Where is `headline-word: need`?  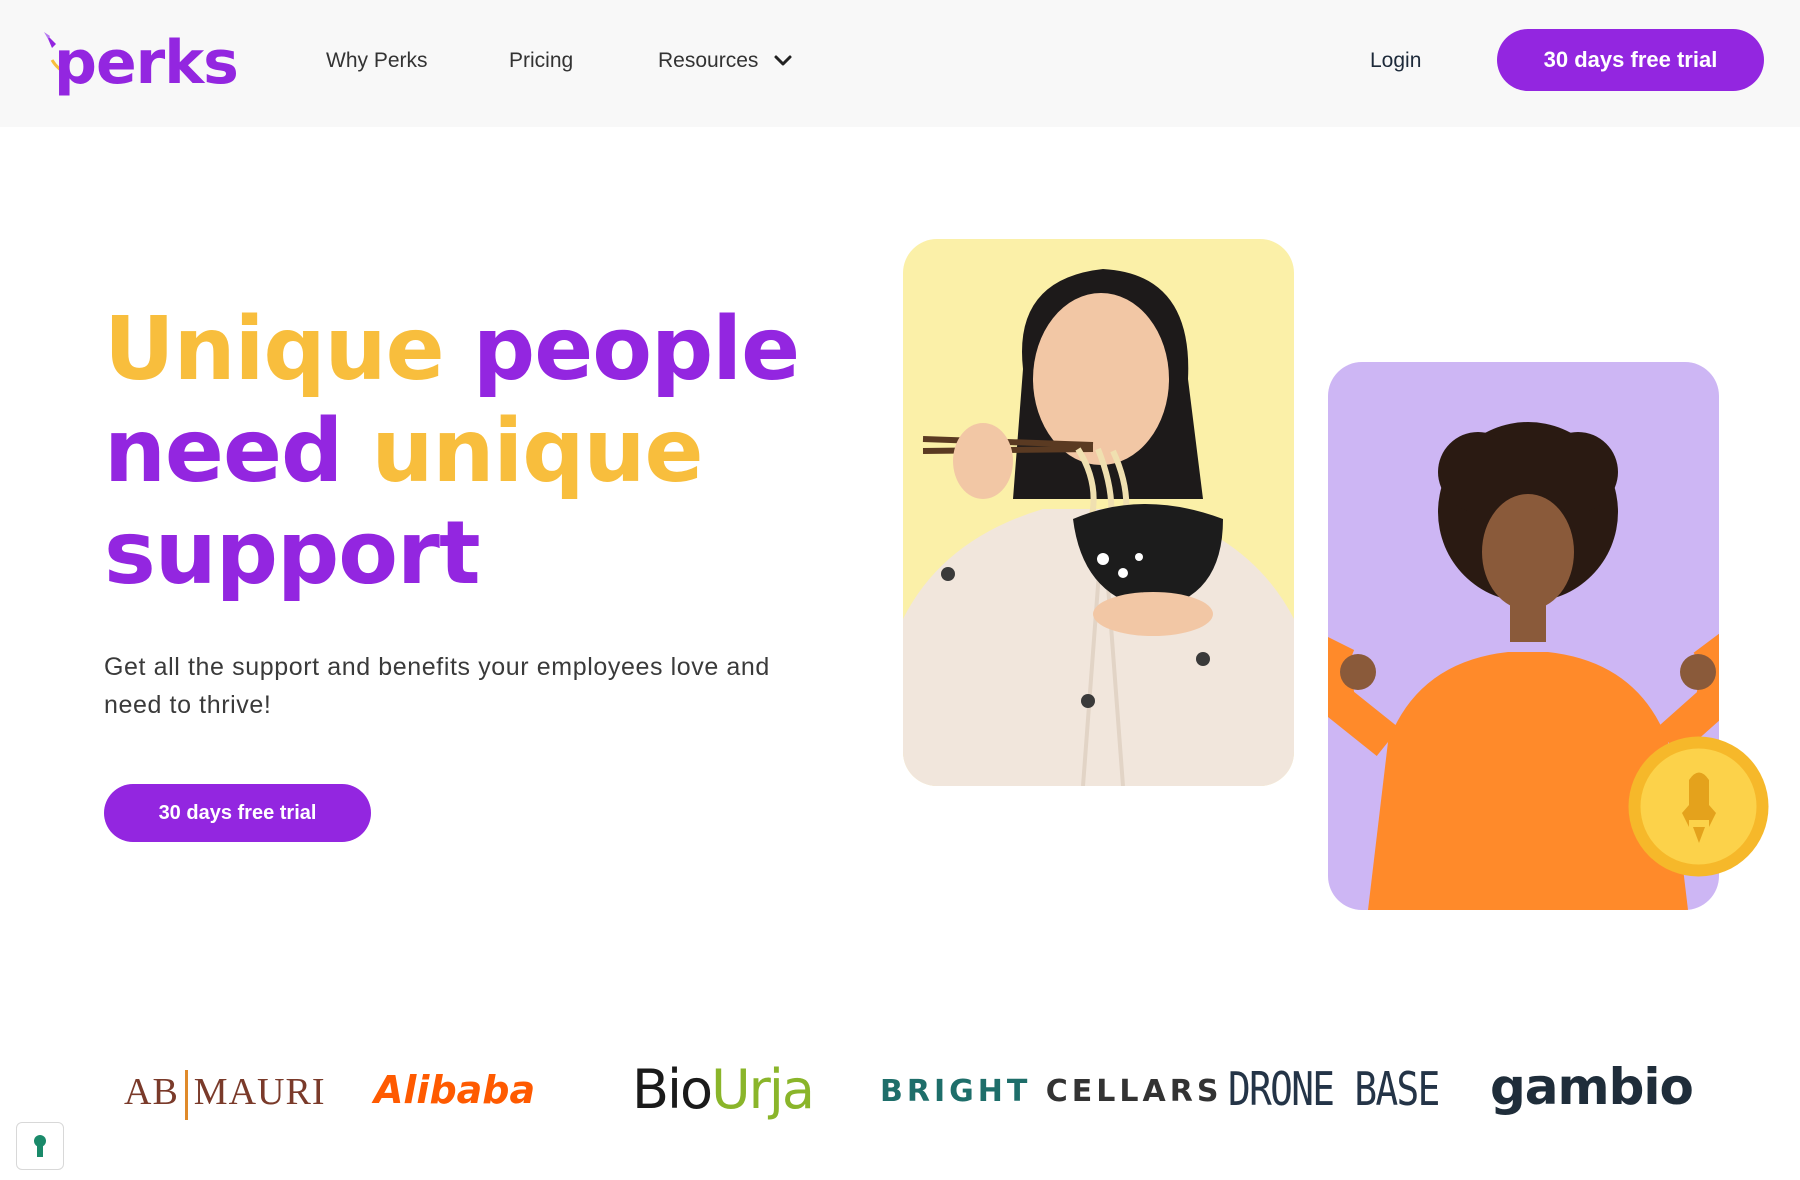
headline-word: need is located at coordinates (223, 451).